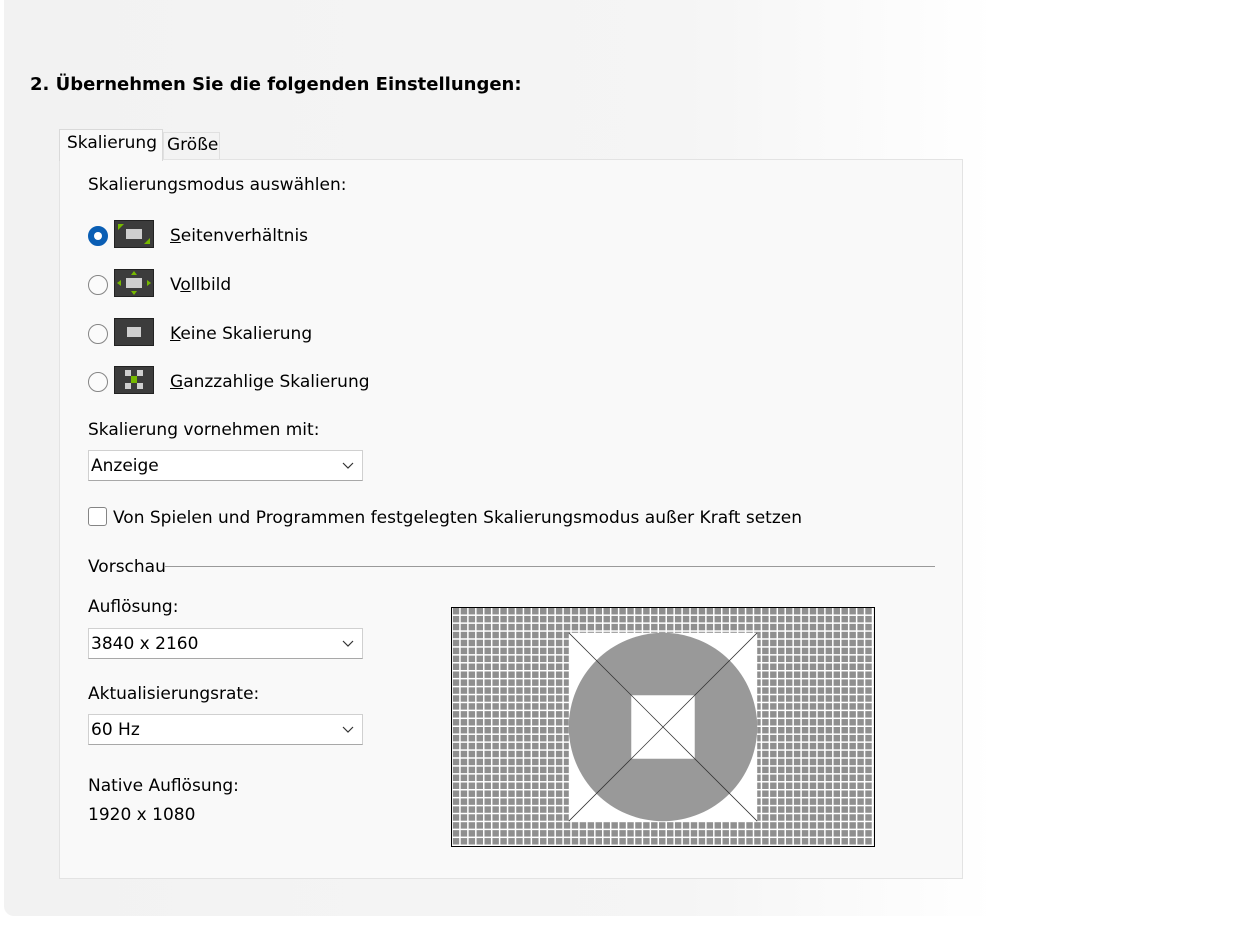 The image size is (1244, 925). I want to click on no-scaling-icon, so click(134, 332).